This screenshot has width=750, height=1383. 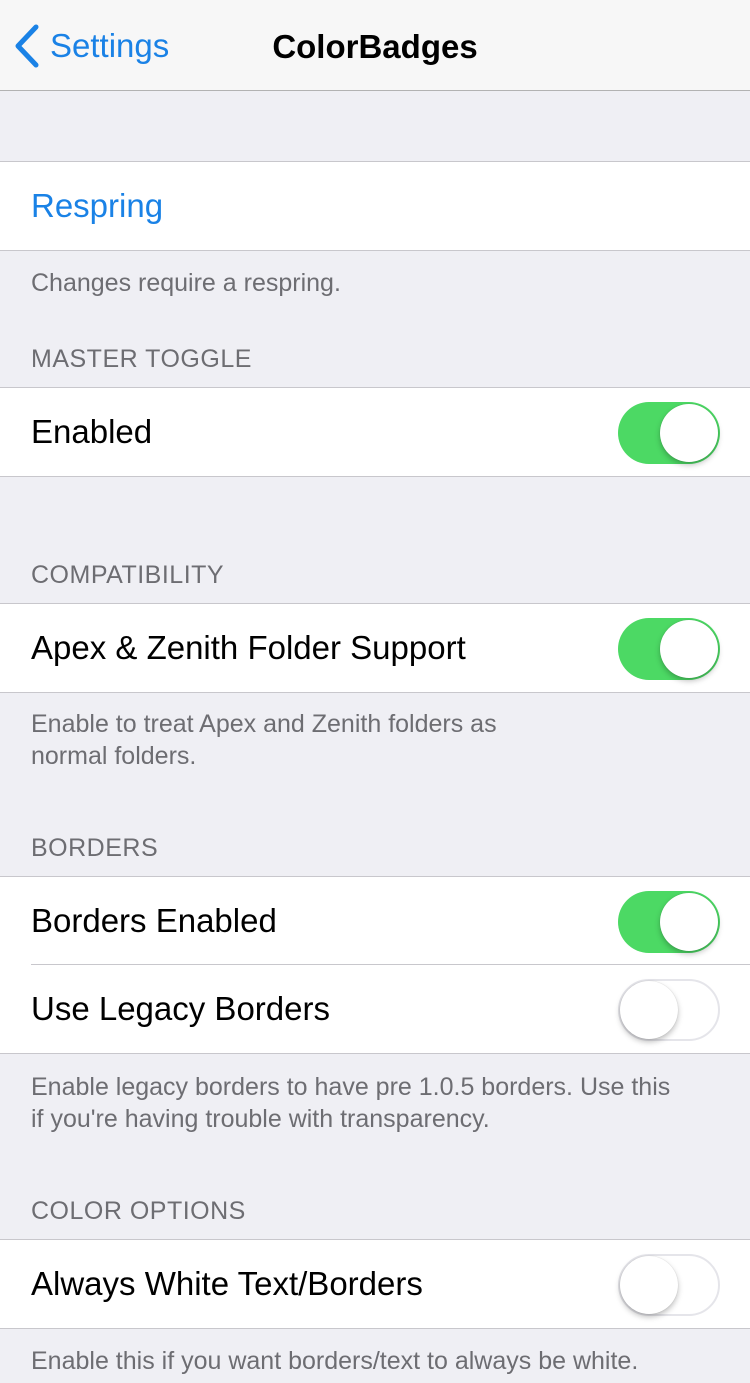 I want to click on folder-support-label: Apex & Zenith Folder Support, so click(x=248, y=647).